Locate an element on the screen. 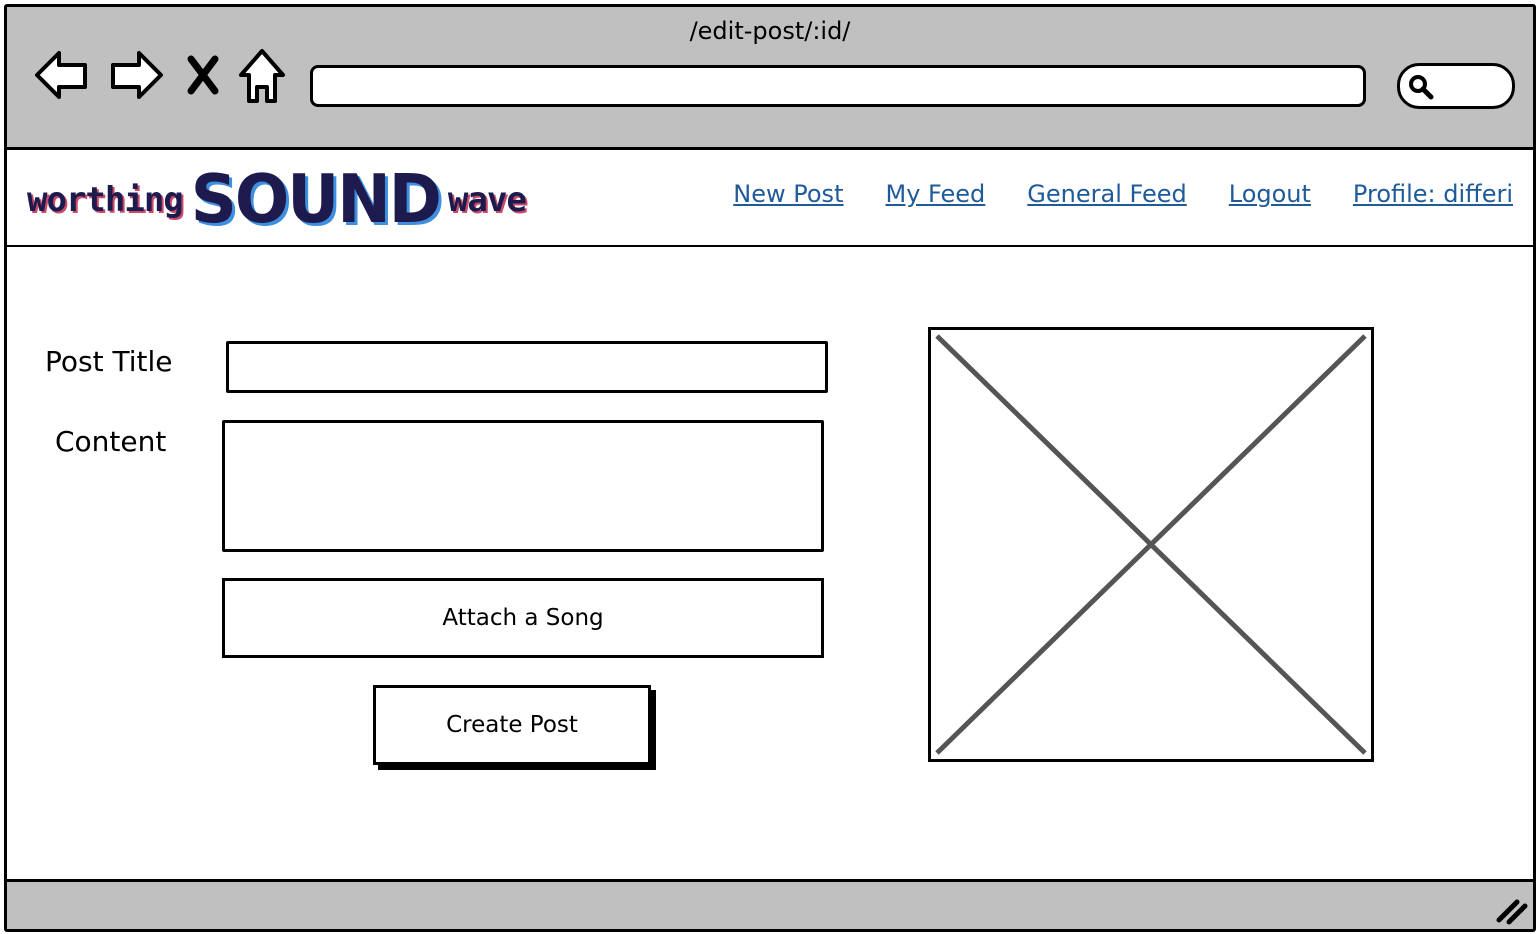  nav-link-my-feed: My Feed is located at coordinates (935, 194).